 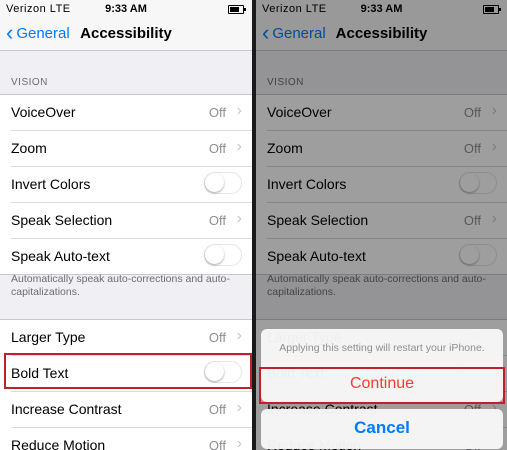 What do you see at coordinates (237, 9) in the screenshot?
I see `battery-icon` at bounding box center [237, 9].